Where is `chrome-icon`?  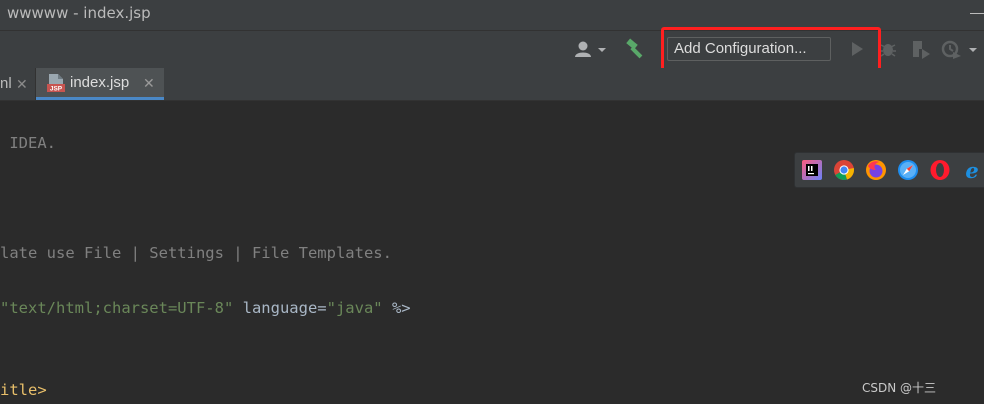
chrome-icon is located at coordinates (844, 170).